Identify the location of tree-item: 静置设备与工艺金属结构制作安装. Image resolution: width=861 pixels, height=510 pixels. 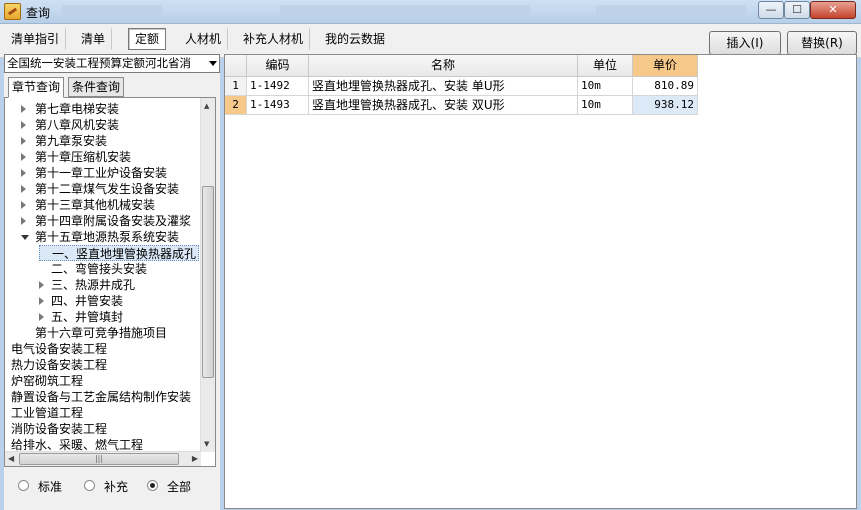
(99, 397).